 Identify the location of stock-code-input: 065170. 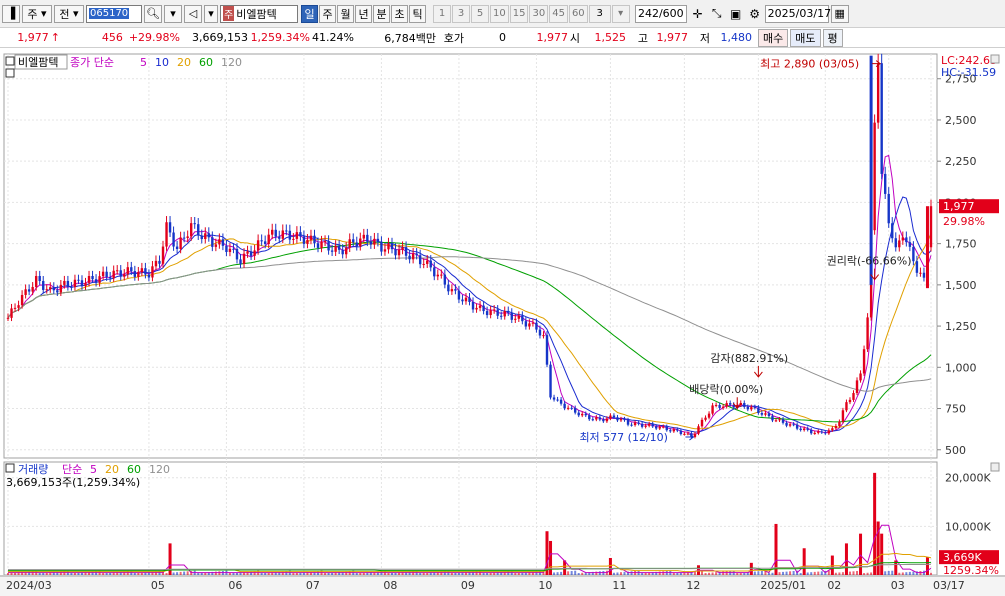
(114, 13).